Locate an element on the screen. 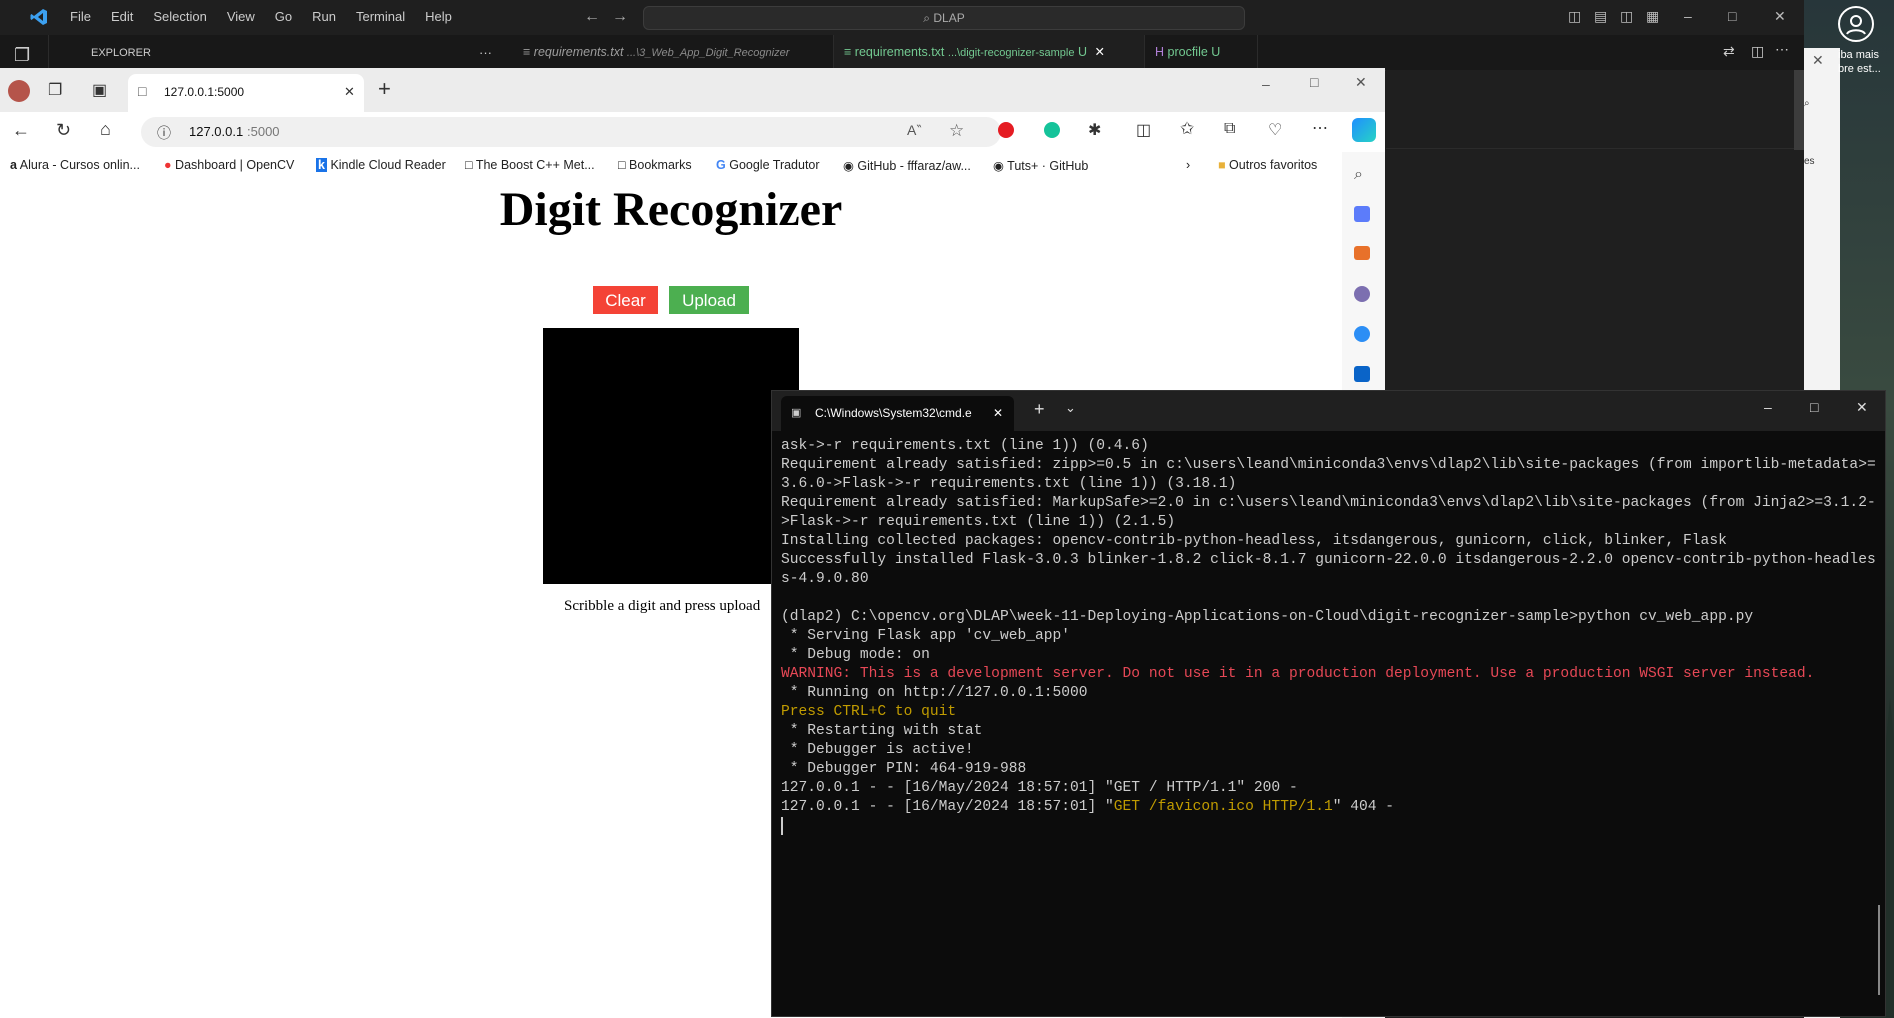 The image size is (1894, 1018). bookmark-google-translate: G Google Tradutor is located at coordinates (768, 165).